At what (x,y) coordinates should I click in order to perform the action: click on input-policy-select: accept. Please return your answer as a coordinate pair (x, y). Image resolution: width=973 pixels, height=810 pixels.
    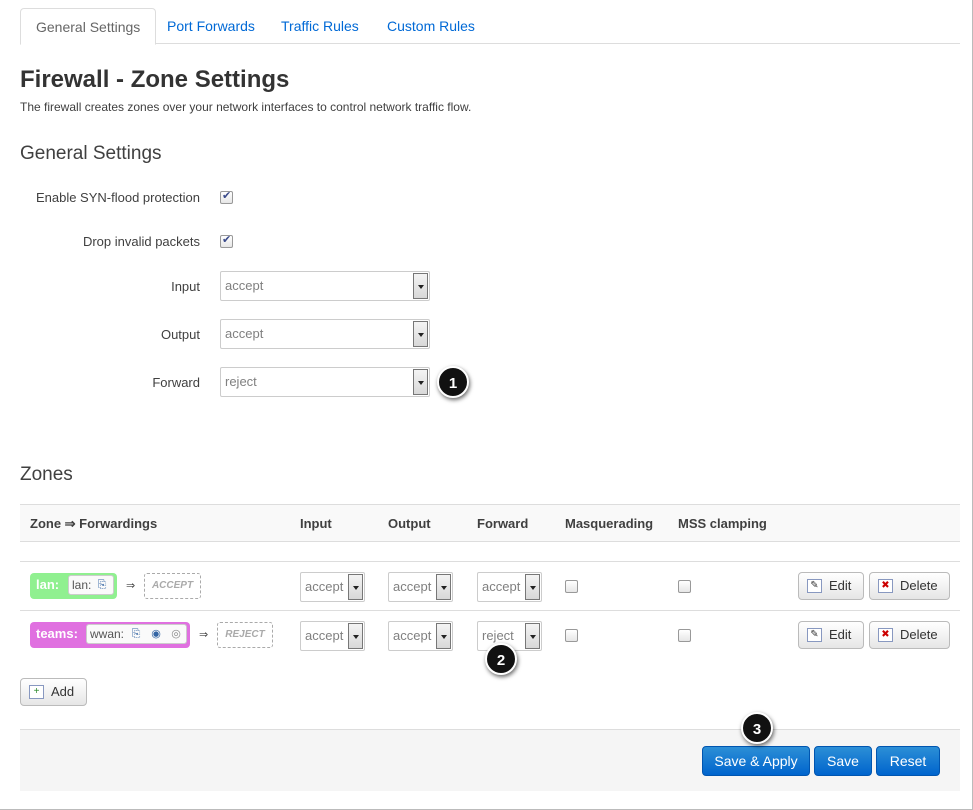
    Looking at the image, I should click on (325, 286).